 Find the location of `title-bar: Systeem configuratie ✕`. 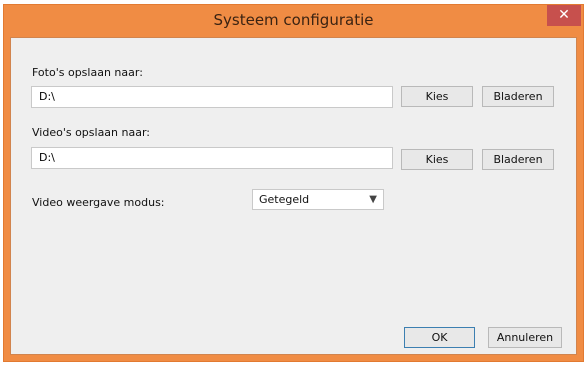

title-bar: Systeem configuratie ✕ is located at coordinates (293, 21).